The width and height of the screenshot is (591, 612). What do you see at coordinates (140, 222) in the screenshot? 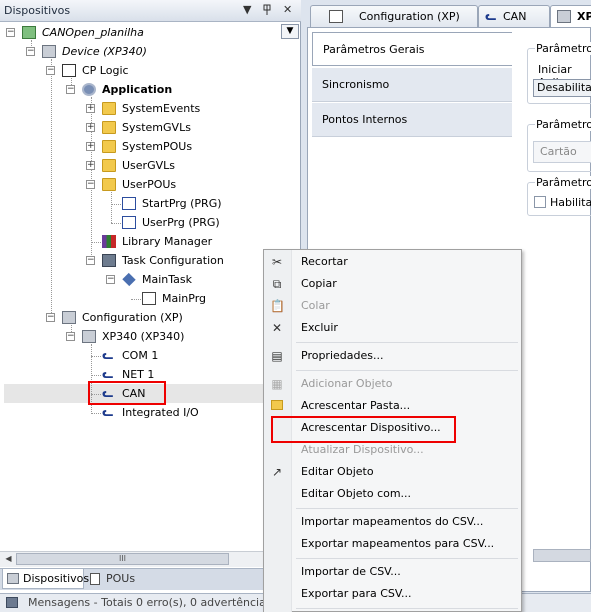
I see `tree-item-userprg: UserPrg (PRG)` at bounding box center [140, 222].